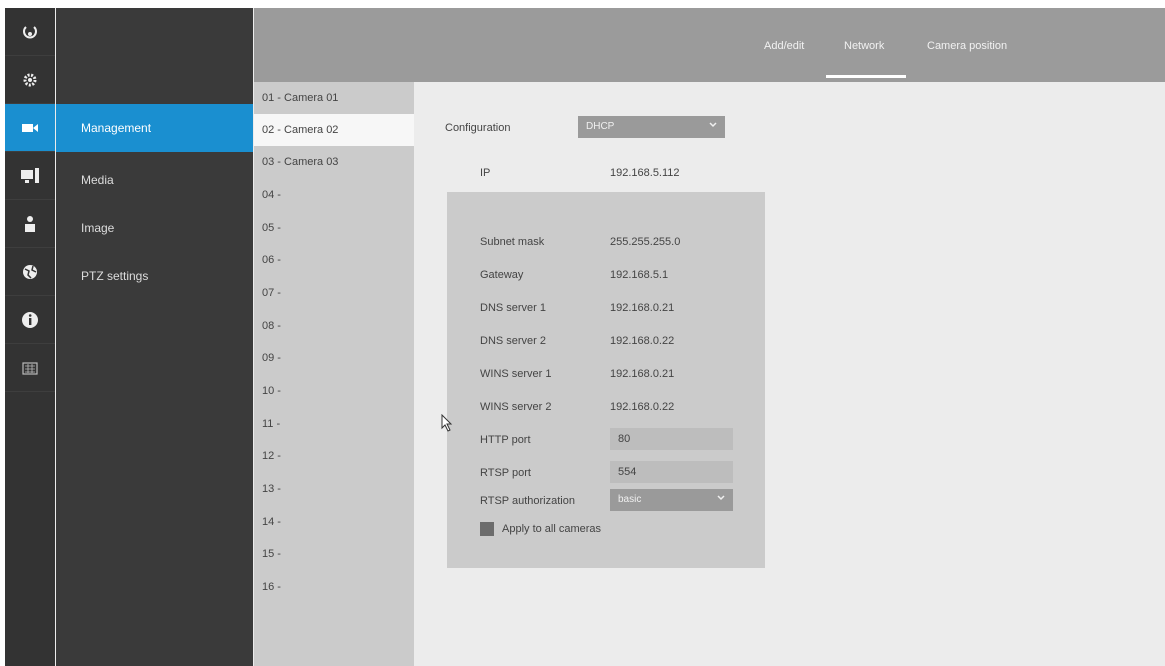  What do you see at coordinates (334, 587) in the screenshot?
I see `camera-list-item: 16 -` at bounding box center [334, 587].